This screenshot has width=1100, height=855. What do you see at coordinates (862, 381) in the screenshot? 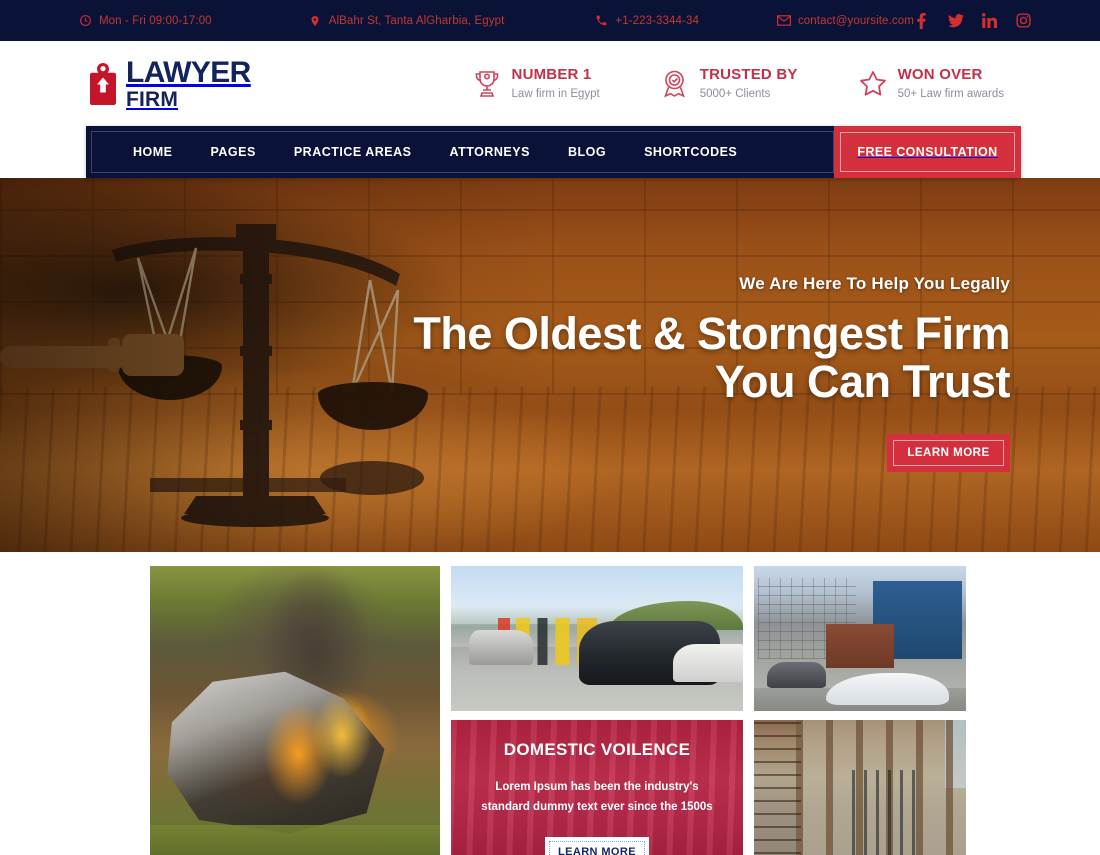
I see `hero-title-line-2: You Can Trust` at bounding box center [862, 381].